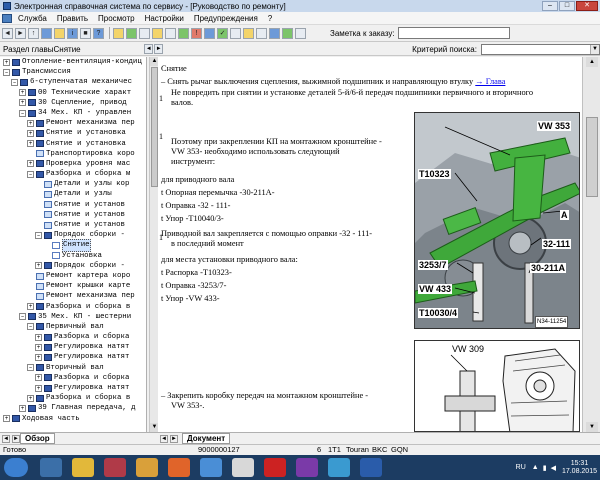 The image size is (600, 480). Describe the element at coordinates (550, 6) in the screenshot. I see `minimize-button: –` at that location.